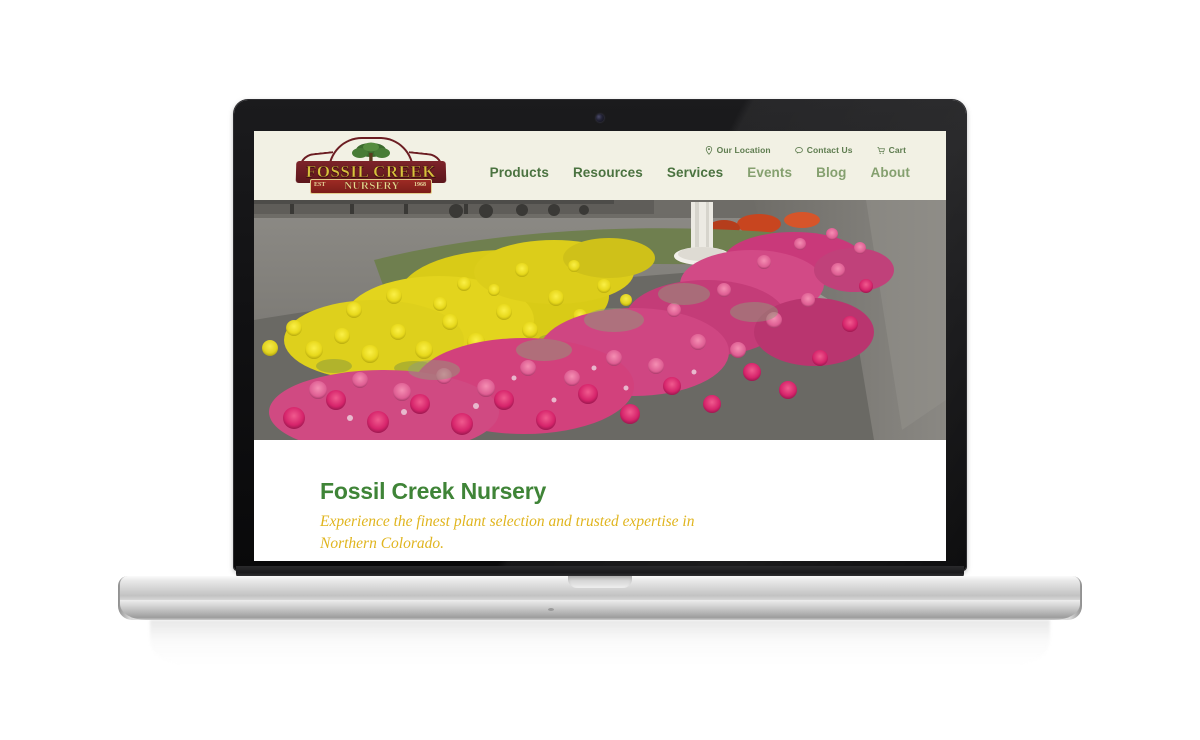 Image resolution: width=1200 pixels, height=740 pixels. I want to click on laptop-foot, so click(551, 609).